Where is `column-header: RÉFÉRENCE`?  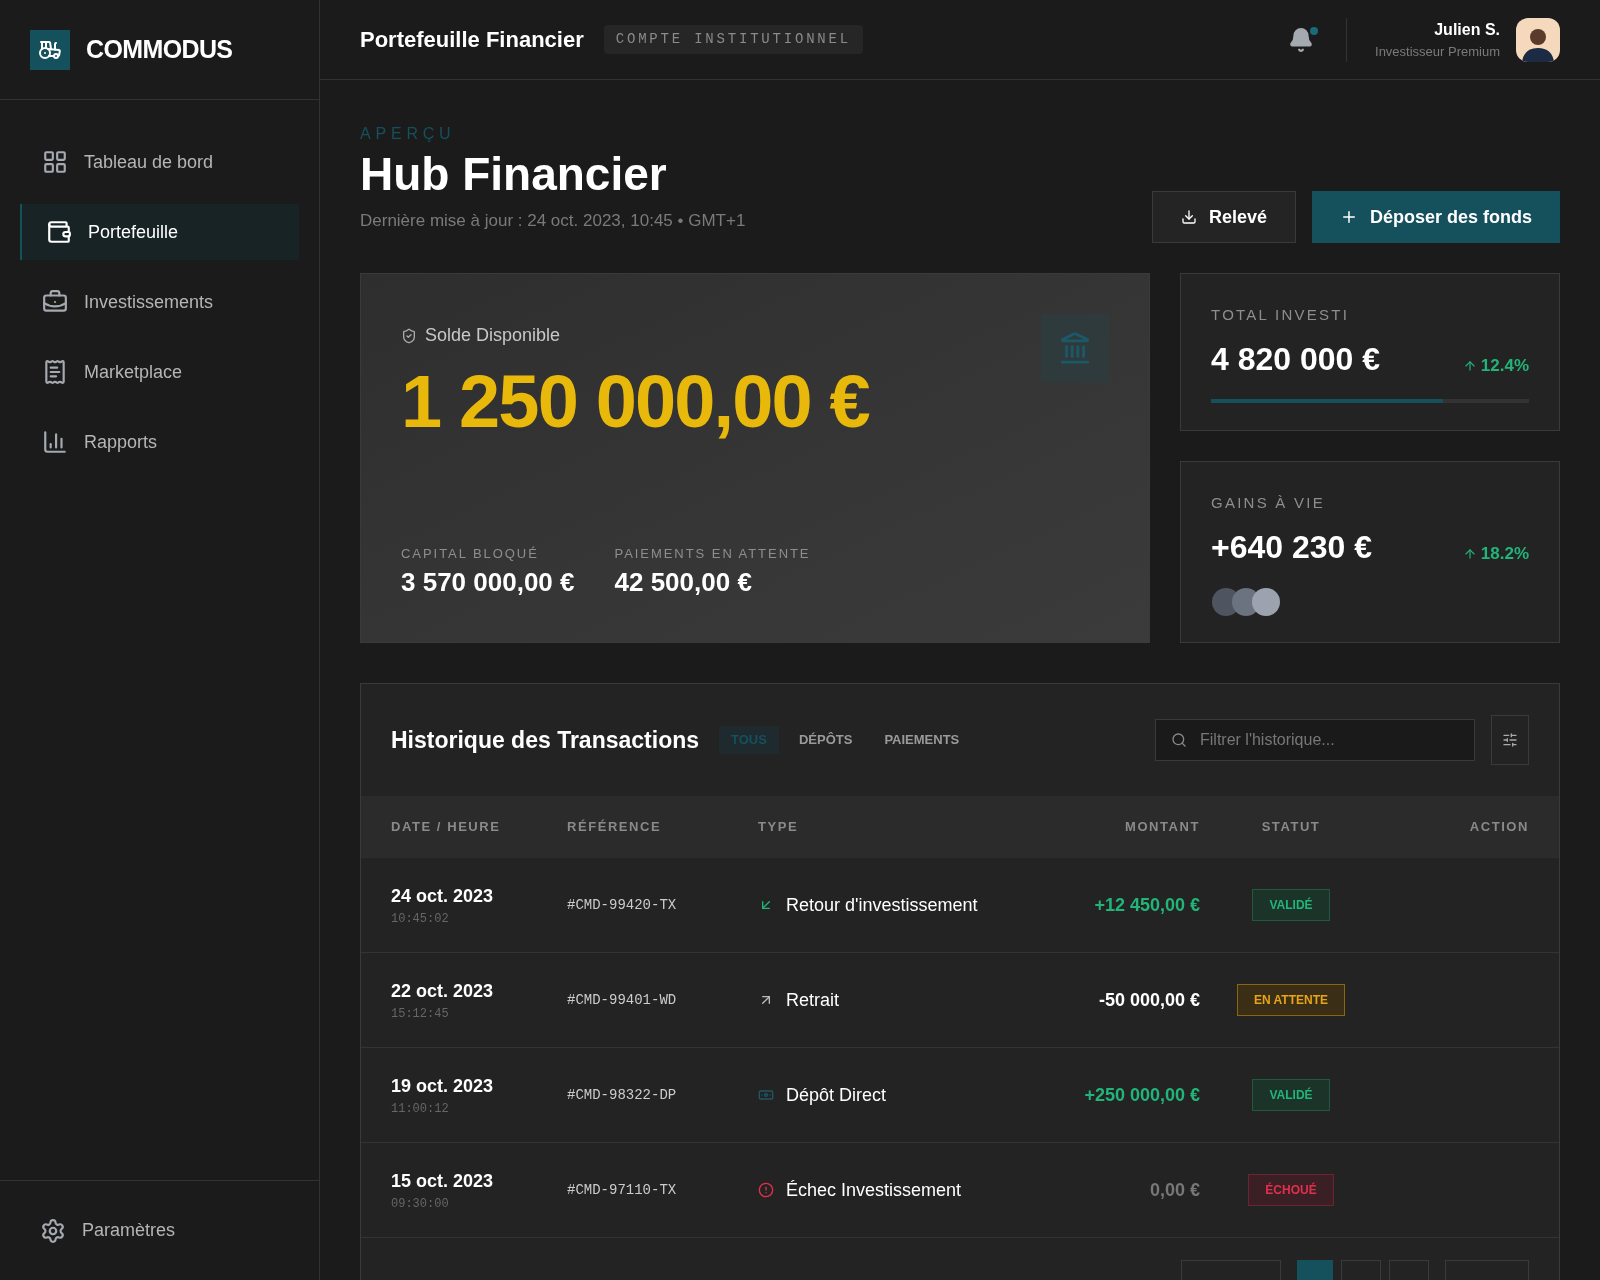 column-header: RÉFÉRENCE is located at coordinates (615, 827).